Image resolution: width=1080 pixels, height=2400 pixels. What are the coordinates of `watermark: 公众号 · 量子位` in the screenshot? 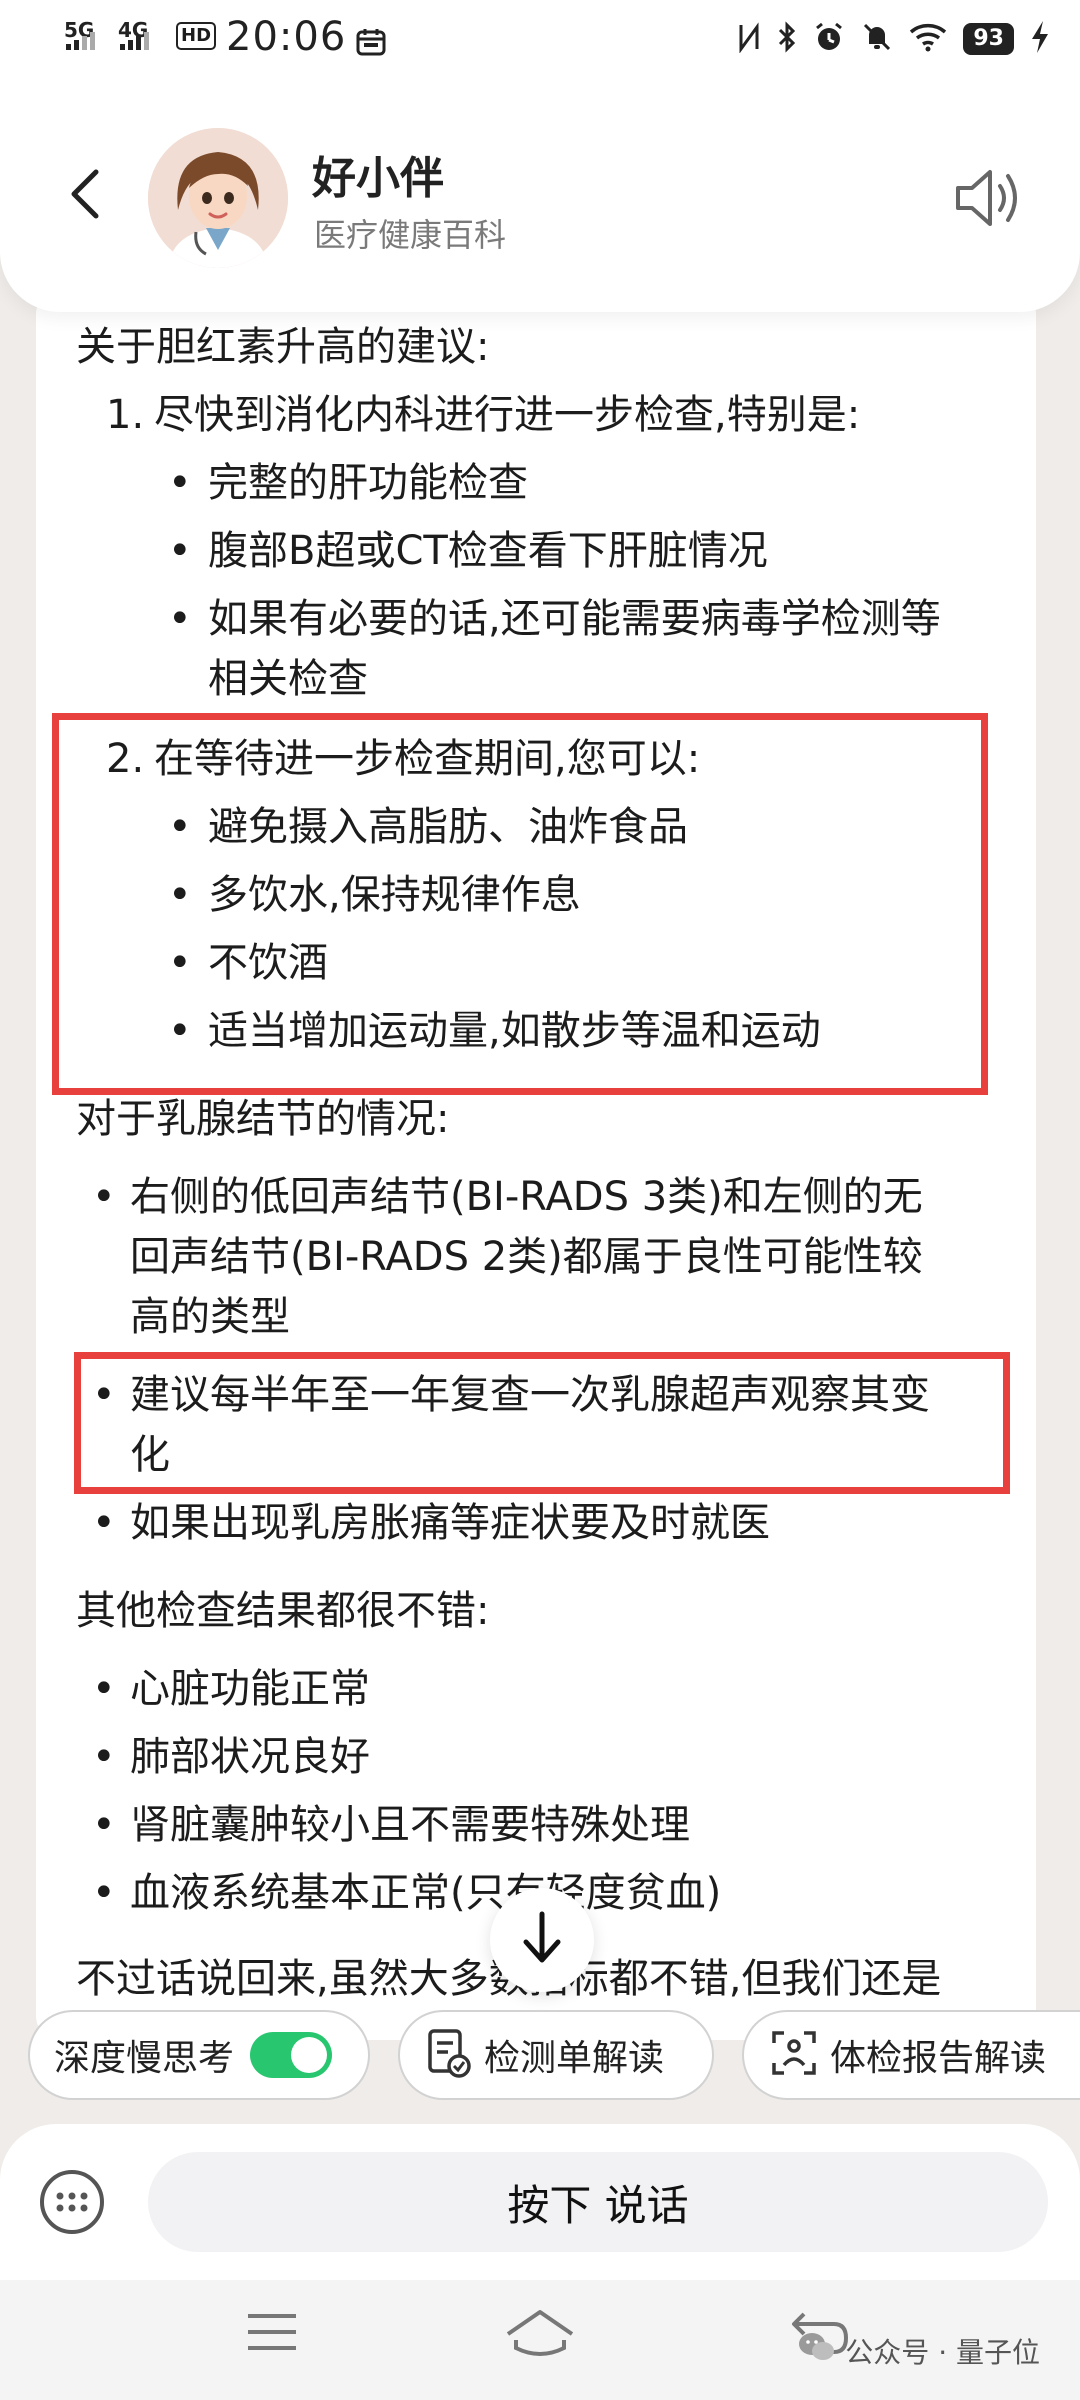 It's located at (918, 2350).